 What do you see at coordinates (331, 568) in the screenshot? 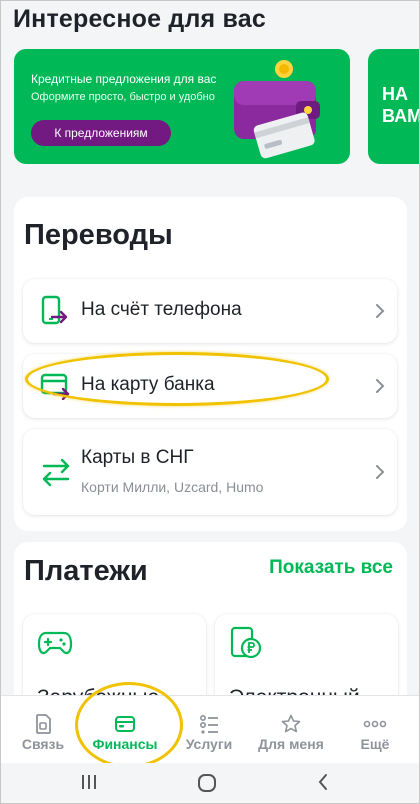
I see `show-all-link: Показать все` at bounding box center [331, 568].